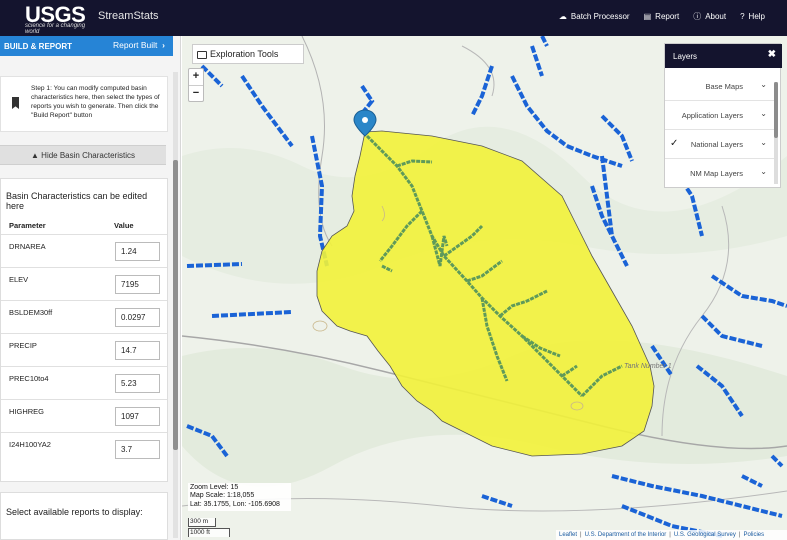 The width and height of the screenshot is (787, 540). I want to click on layers-scrollbar, so click(776, 133).